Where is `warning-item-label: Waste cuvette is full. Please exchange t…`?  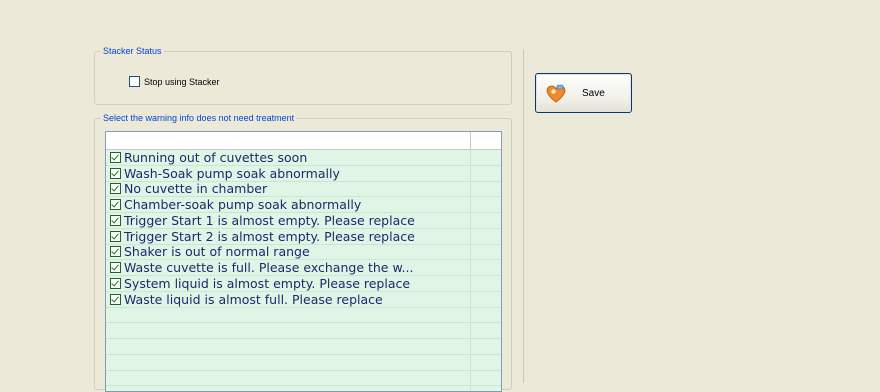
warning-item-label: Waste cuvette is full. Please exchange t… is located at coordinates (269, 268).